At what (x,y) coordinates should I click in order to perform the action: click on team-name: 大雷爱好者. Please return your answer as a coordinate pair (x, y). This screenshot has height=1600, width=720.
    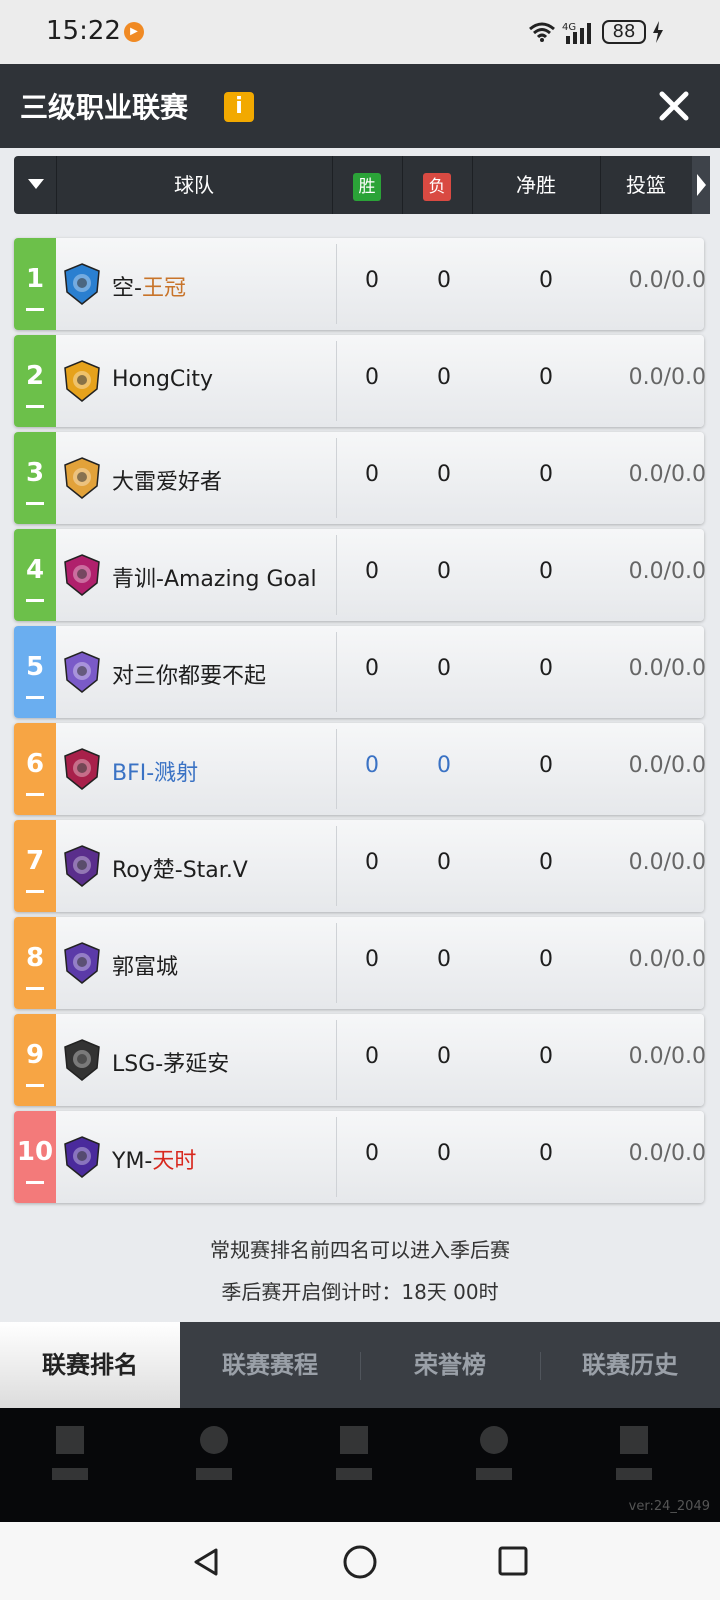
    Looking at the image, I should click on (167, 480).